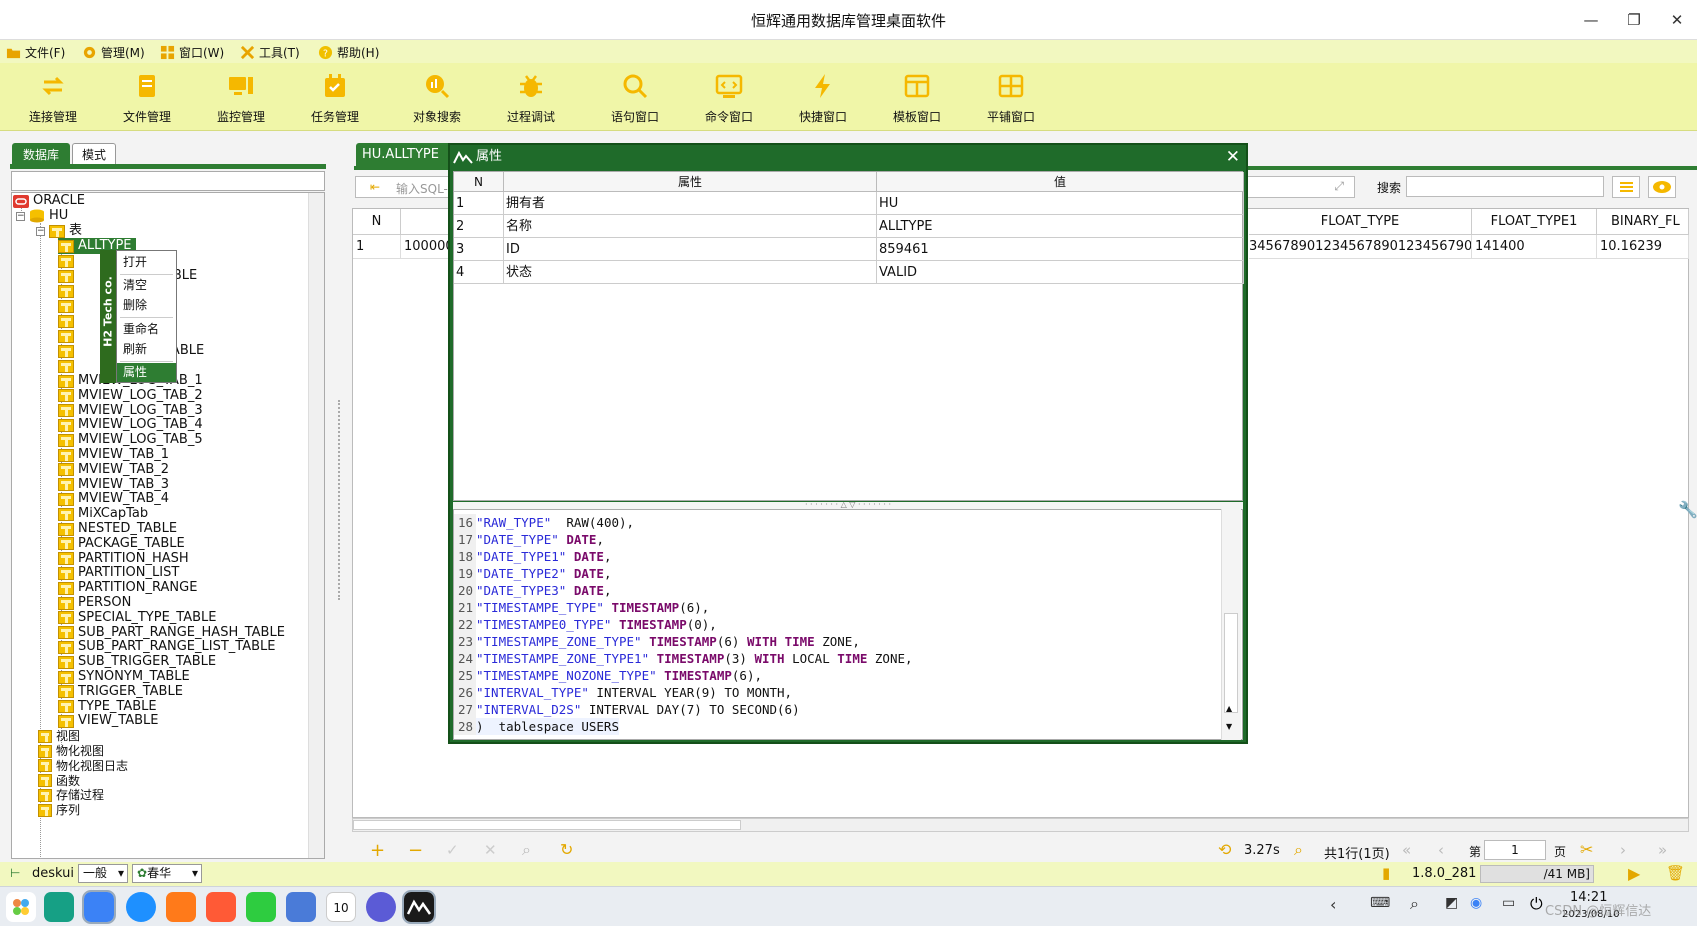  What do you see at coordinates (146, 349) in the screenshot?
I see `menu-item-refresh: 刷新` at bounding box center [146, 349].